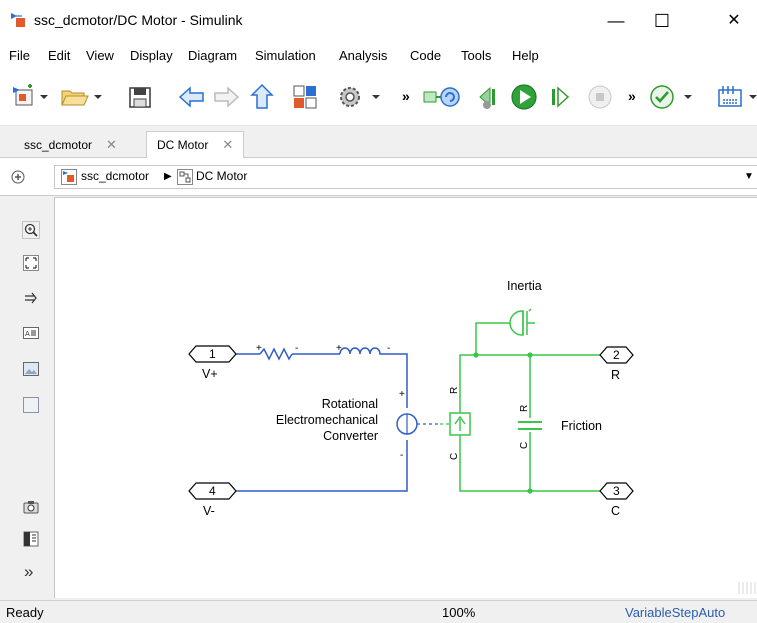 The width and height of the screenshot is (757, 623). I want to click on toolbar: » », so click(378, 98).